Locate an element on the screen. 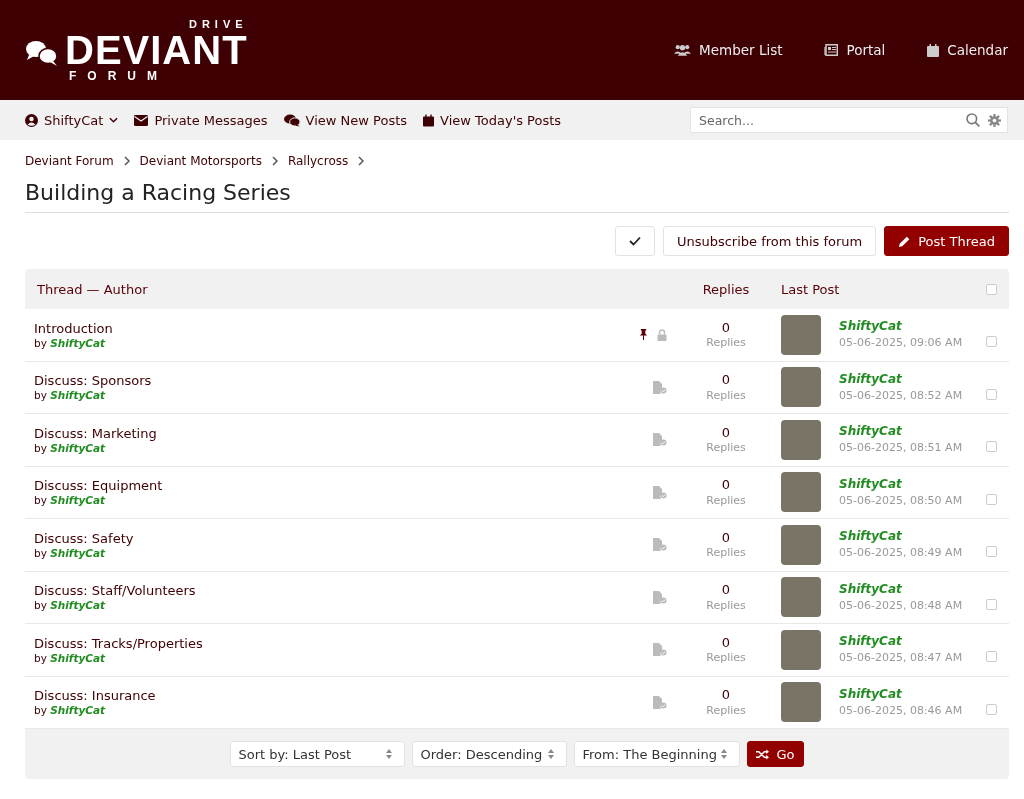  checkmark-icon is located at coordinates (634, 241).